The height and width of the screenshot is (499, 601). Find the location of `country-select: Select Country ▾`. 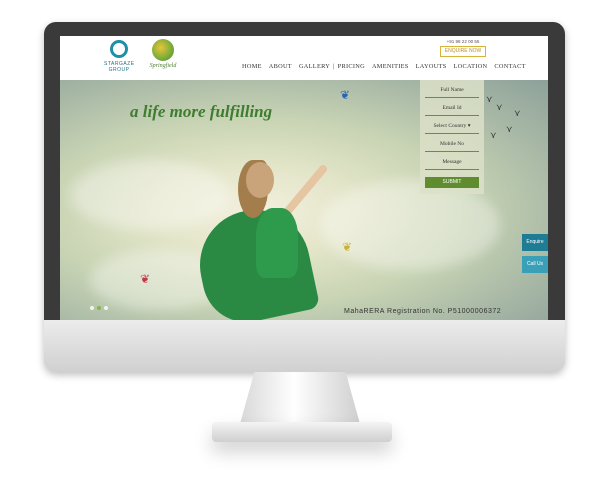

country-select: Select Country ▾ is located at coordinates (452, 127).